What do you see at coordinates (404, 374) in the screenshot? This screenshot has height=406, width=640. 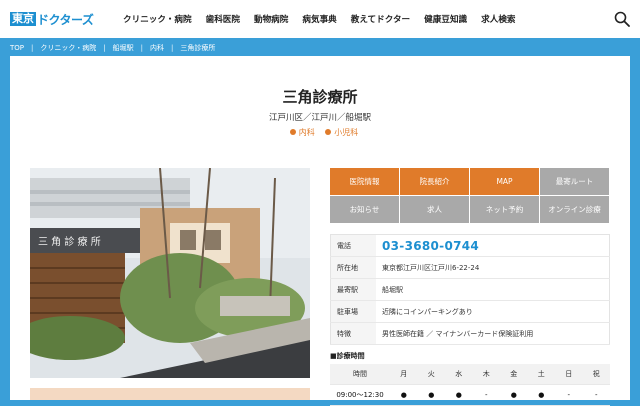 I see `schedule-header: 月` at bounding box center [404, 374].